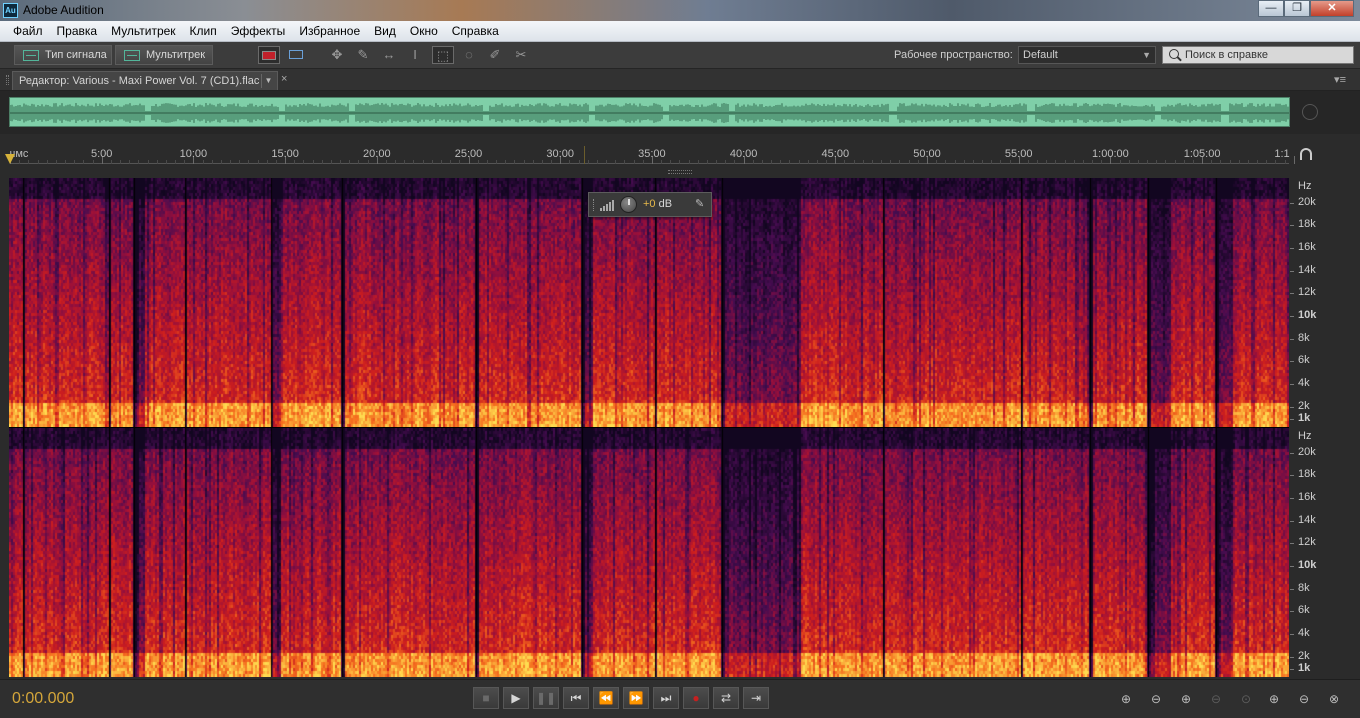  I want to click on zoom-out-point-icon: ⊖, so click(1304, 699).